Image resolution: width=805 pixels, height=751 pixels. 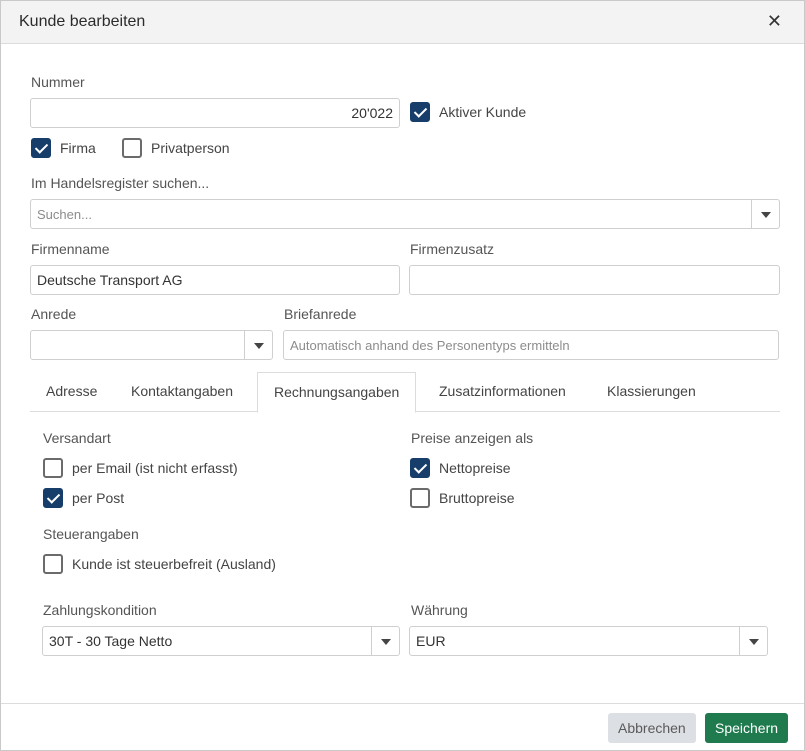 I want to click on letter-salutation-label: Briefanrede, so click(x=320, y=314).